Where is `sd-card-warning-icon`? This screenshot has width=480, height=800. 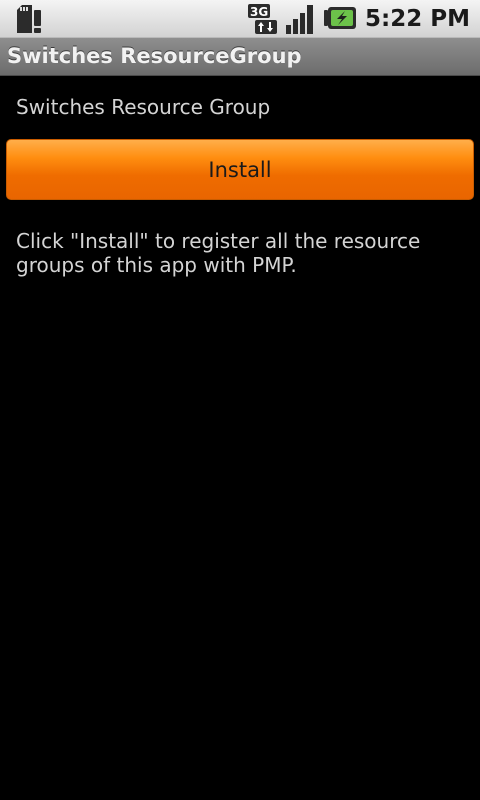
sd-card-warning-icon is located at coordinates (29, 19).